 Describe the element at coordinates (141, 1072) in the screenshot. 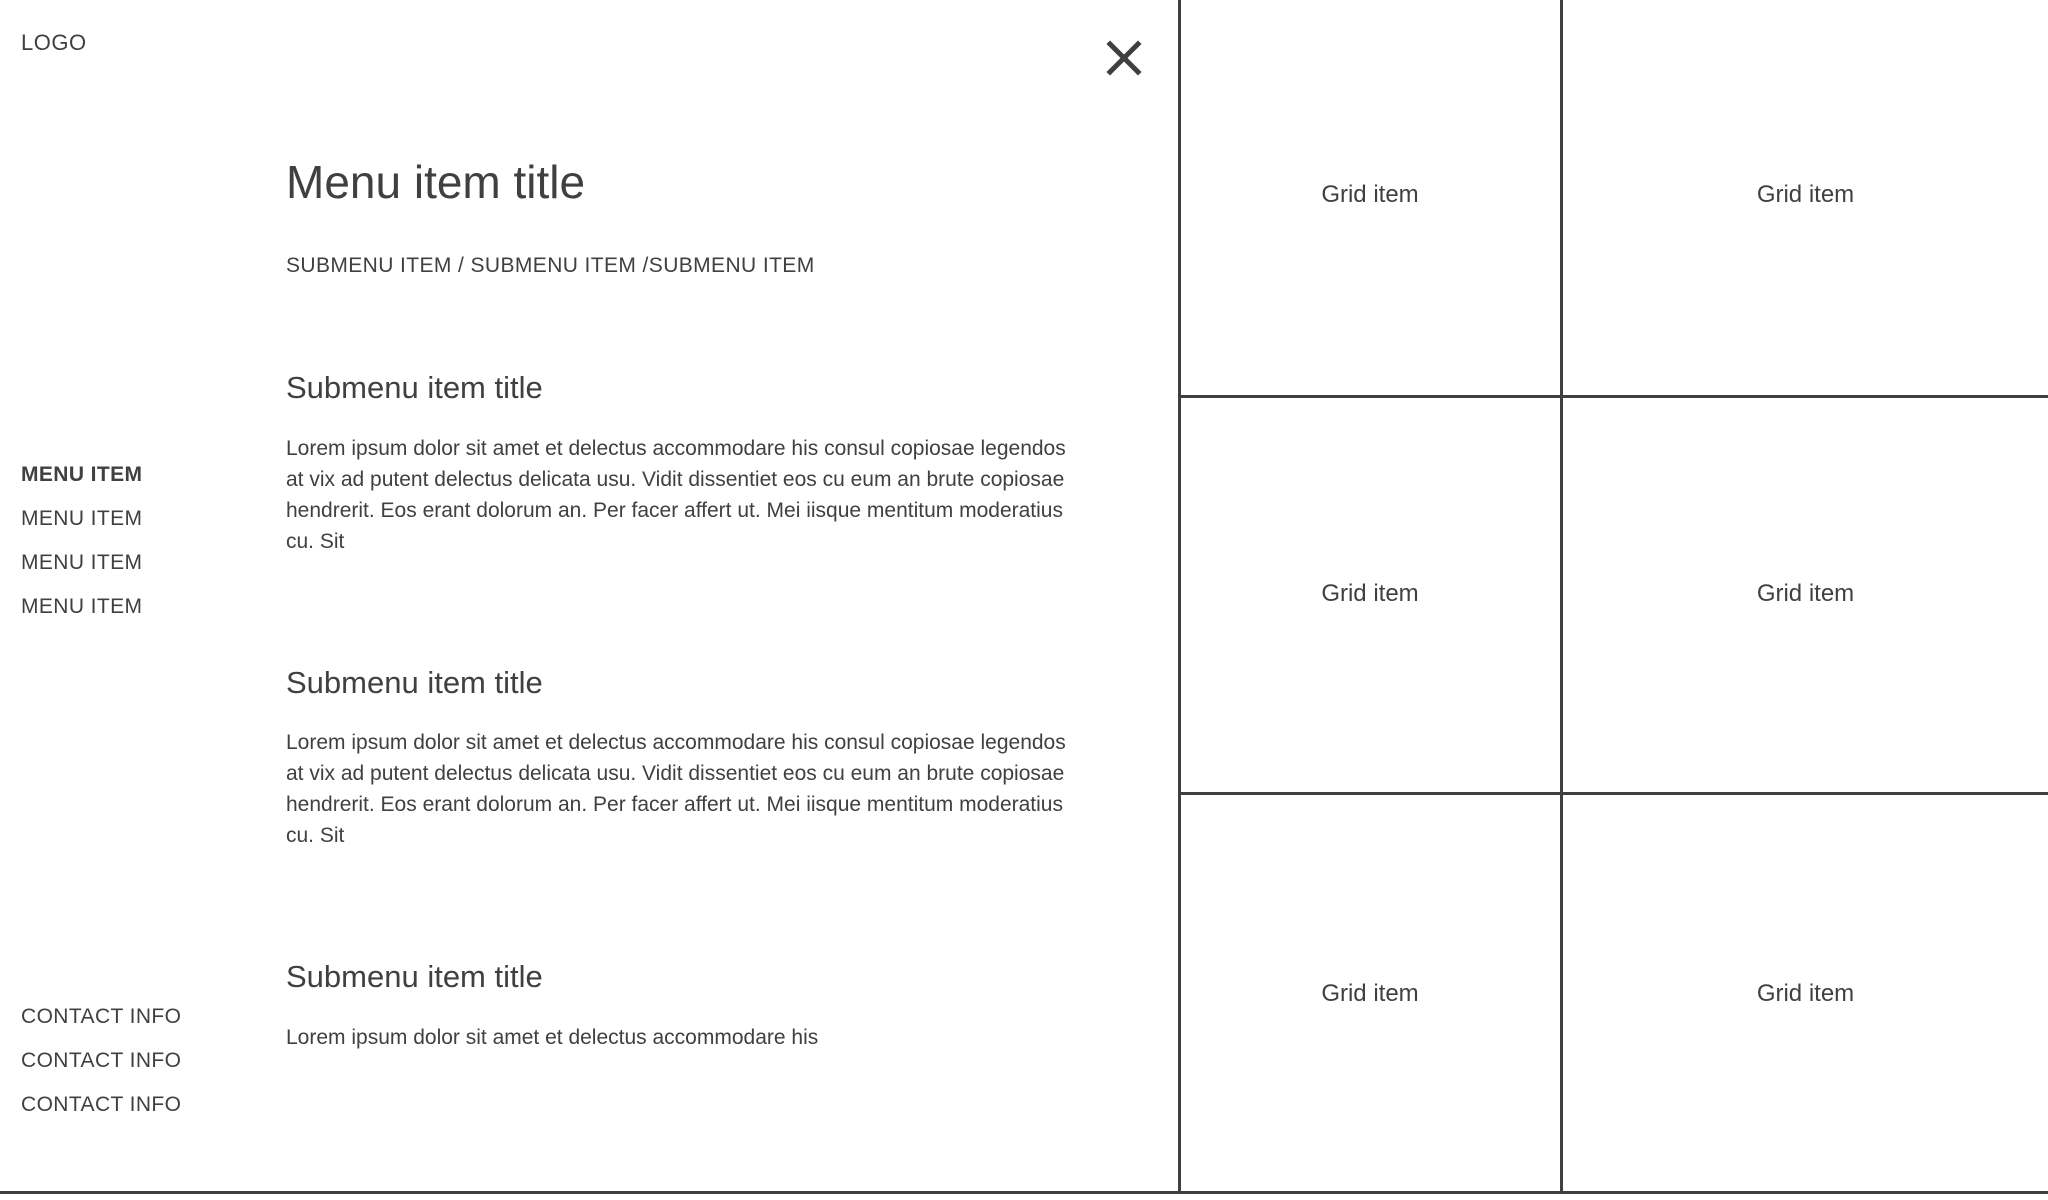

I see `sidebar-contact-info: CONTACT INFO CONTACT INFO CONTACT INFO` at that location.